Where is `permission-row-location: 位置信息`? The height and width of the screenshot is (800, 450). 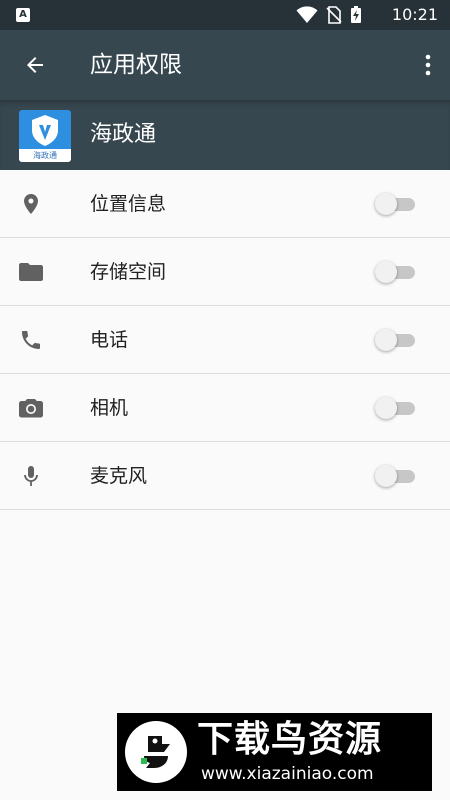
permission-row-location: 位置信息 is located at coordinates (225, 204).